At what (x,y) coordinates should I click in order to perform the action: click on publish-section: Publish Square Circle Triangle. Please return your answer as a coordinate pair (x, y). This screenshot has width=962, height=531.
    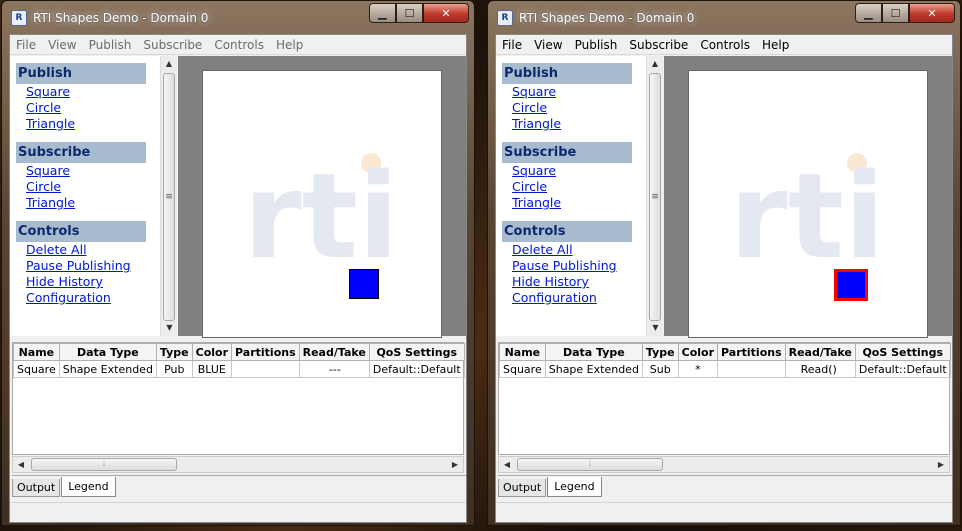
    Looking at the image, I should click on (88, 97).